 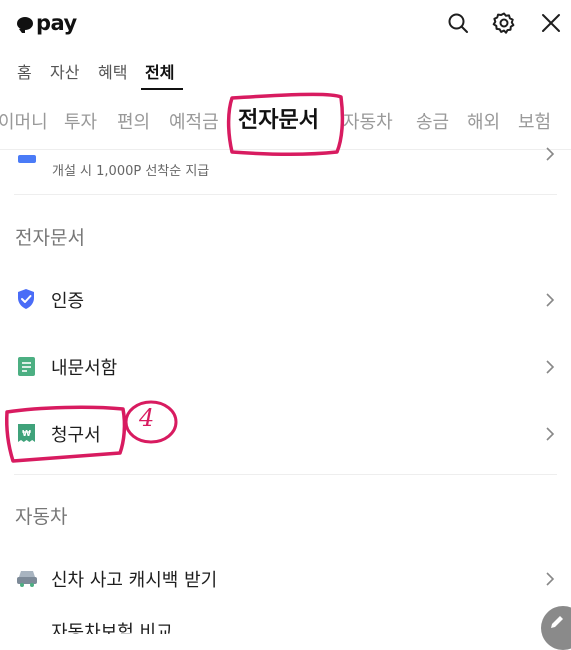 What do you see at coordinates (534, 123) in the screenshot?
I see `category-insurance: 보험` at bounding box center [534, 123].